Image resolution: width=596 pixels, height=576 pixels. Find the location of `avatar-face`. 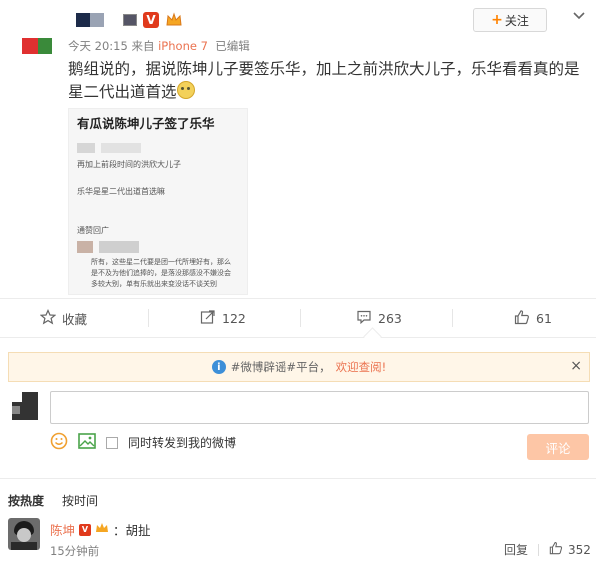

avatar-face is located at coordinates (24, 535).